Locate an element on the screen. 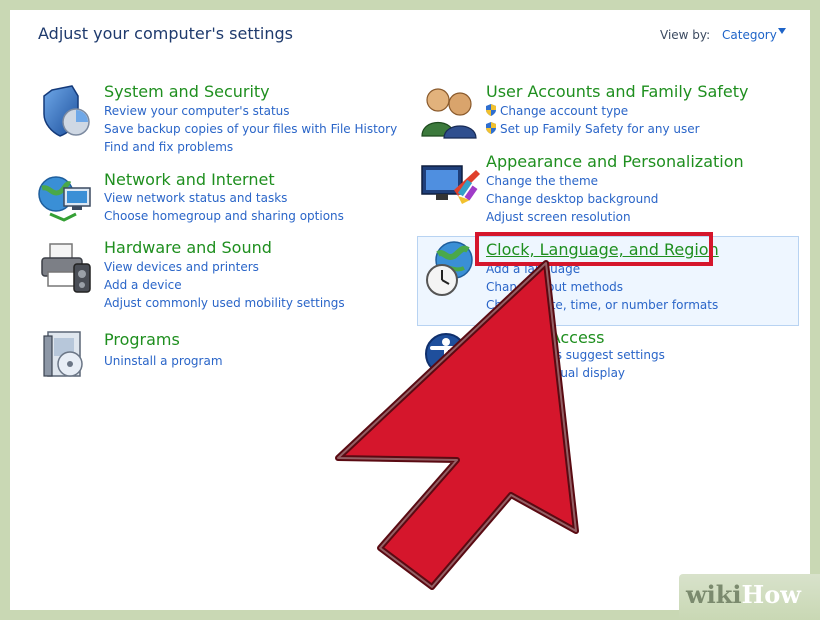 This screenshot has width=820, height=620. watermark-wiki: wiki is located at coordinates (714, 594).